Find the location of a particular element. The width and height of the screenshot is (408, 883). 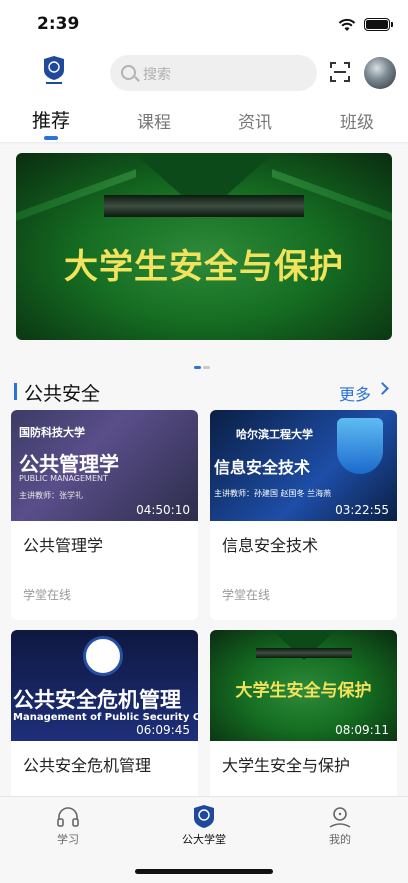

carousel-dot is located at coordinates (206, 367).